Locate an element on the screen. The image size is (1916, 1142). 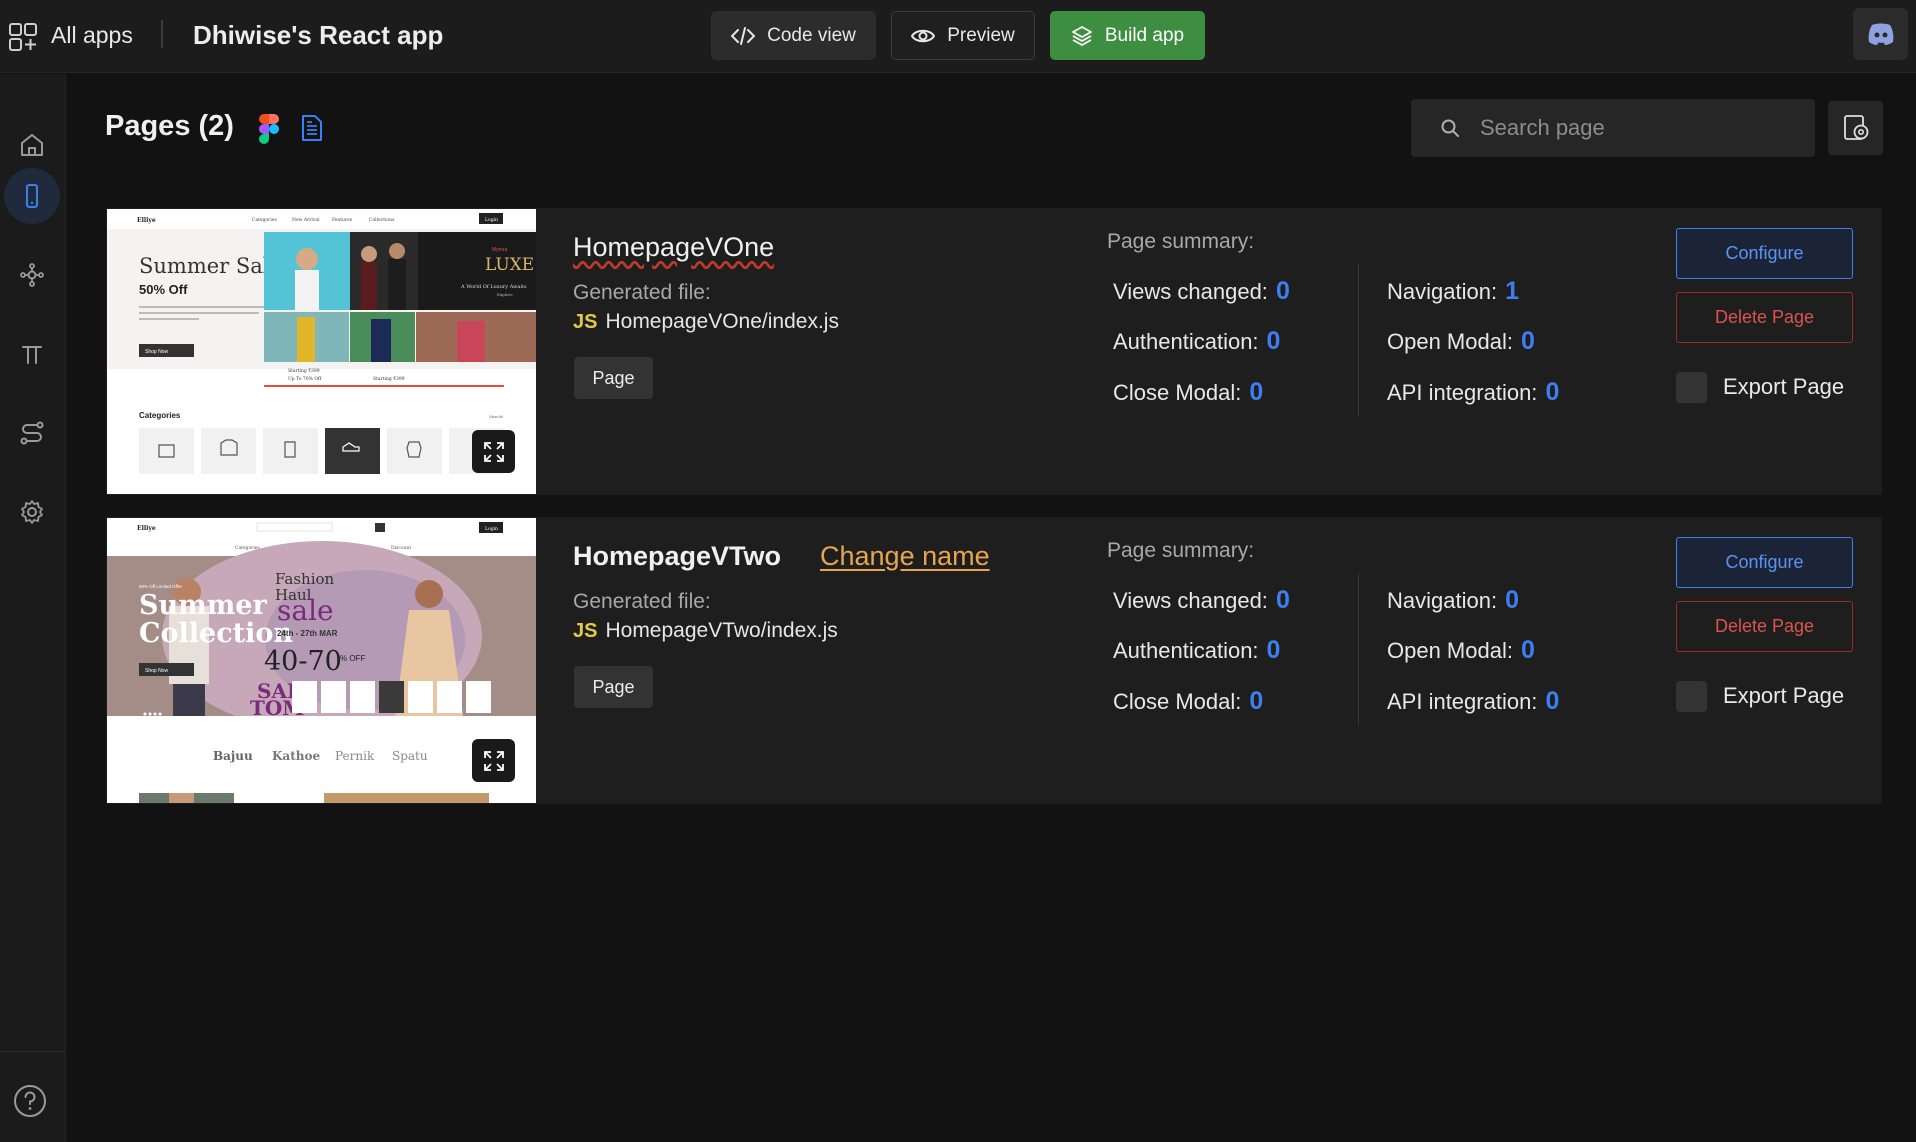
expand-icon is located at coordinates (493, 760).